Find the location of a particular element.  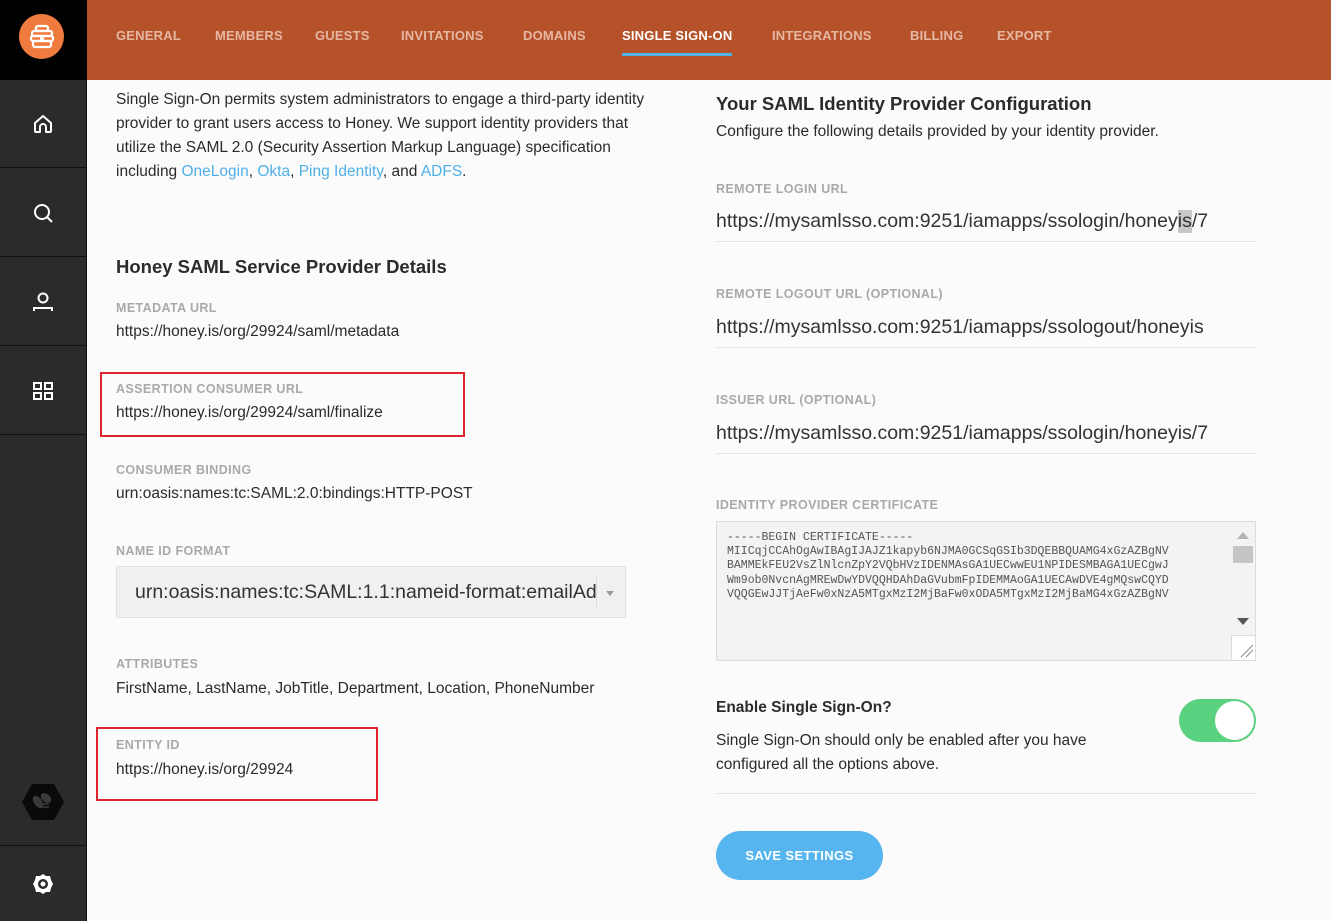

certificate-label: IDENTITY PROVIDER CERTIFICATE is located at coordinates (827, 505).